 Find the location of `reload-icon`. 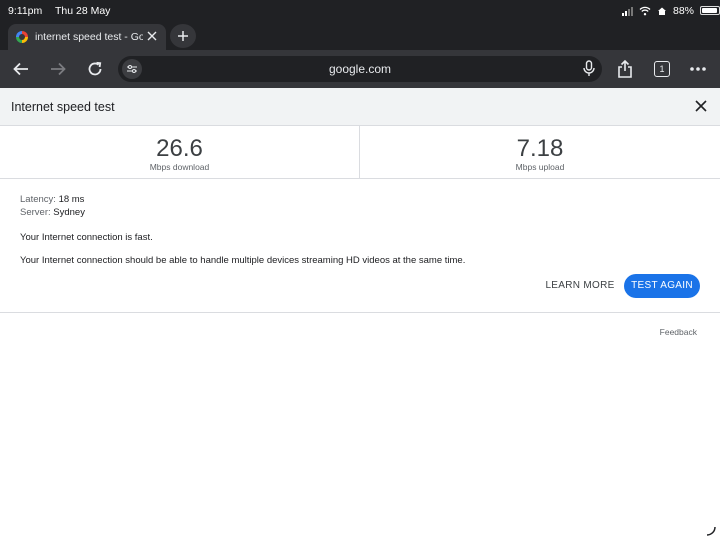

reload-icon is located at coordinates (95, 68).